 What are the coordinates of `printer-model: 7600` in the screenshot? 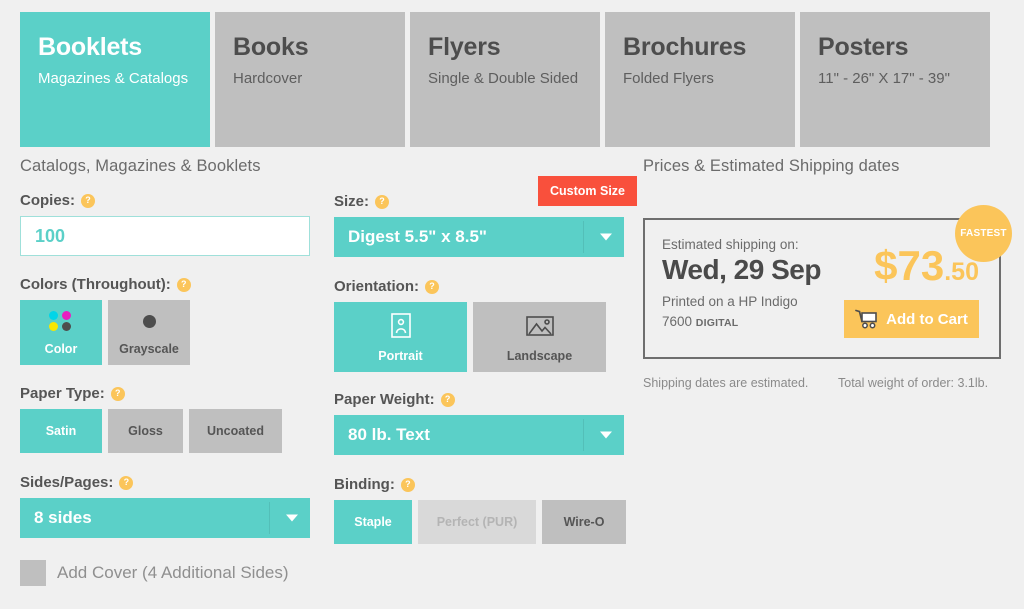 It's located at (679, 321).